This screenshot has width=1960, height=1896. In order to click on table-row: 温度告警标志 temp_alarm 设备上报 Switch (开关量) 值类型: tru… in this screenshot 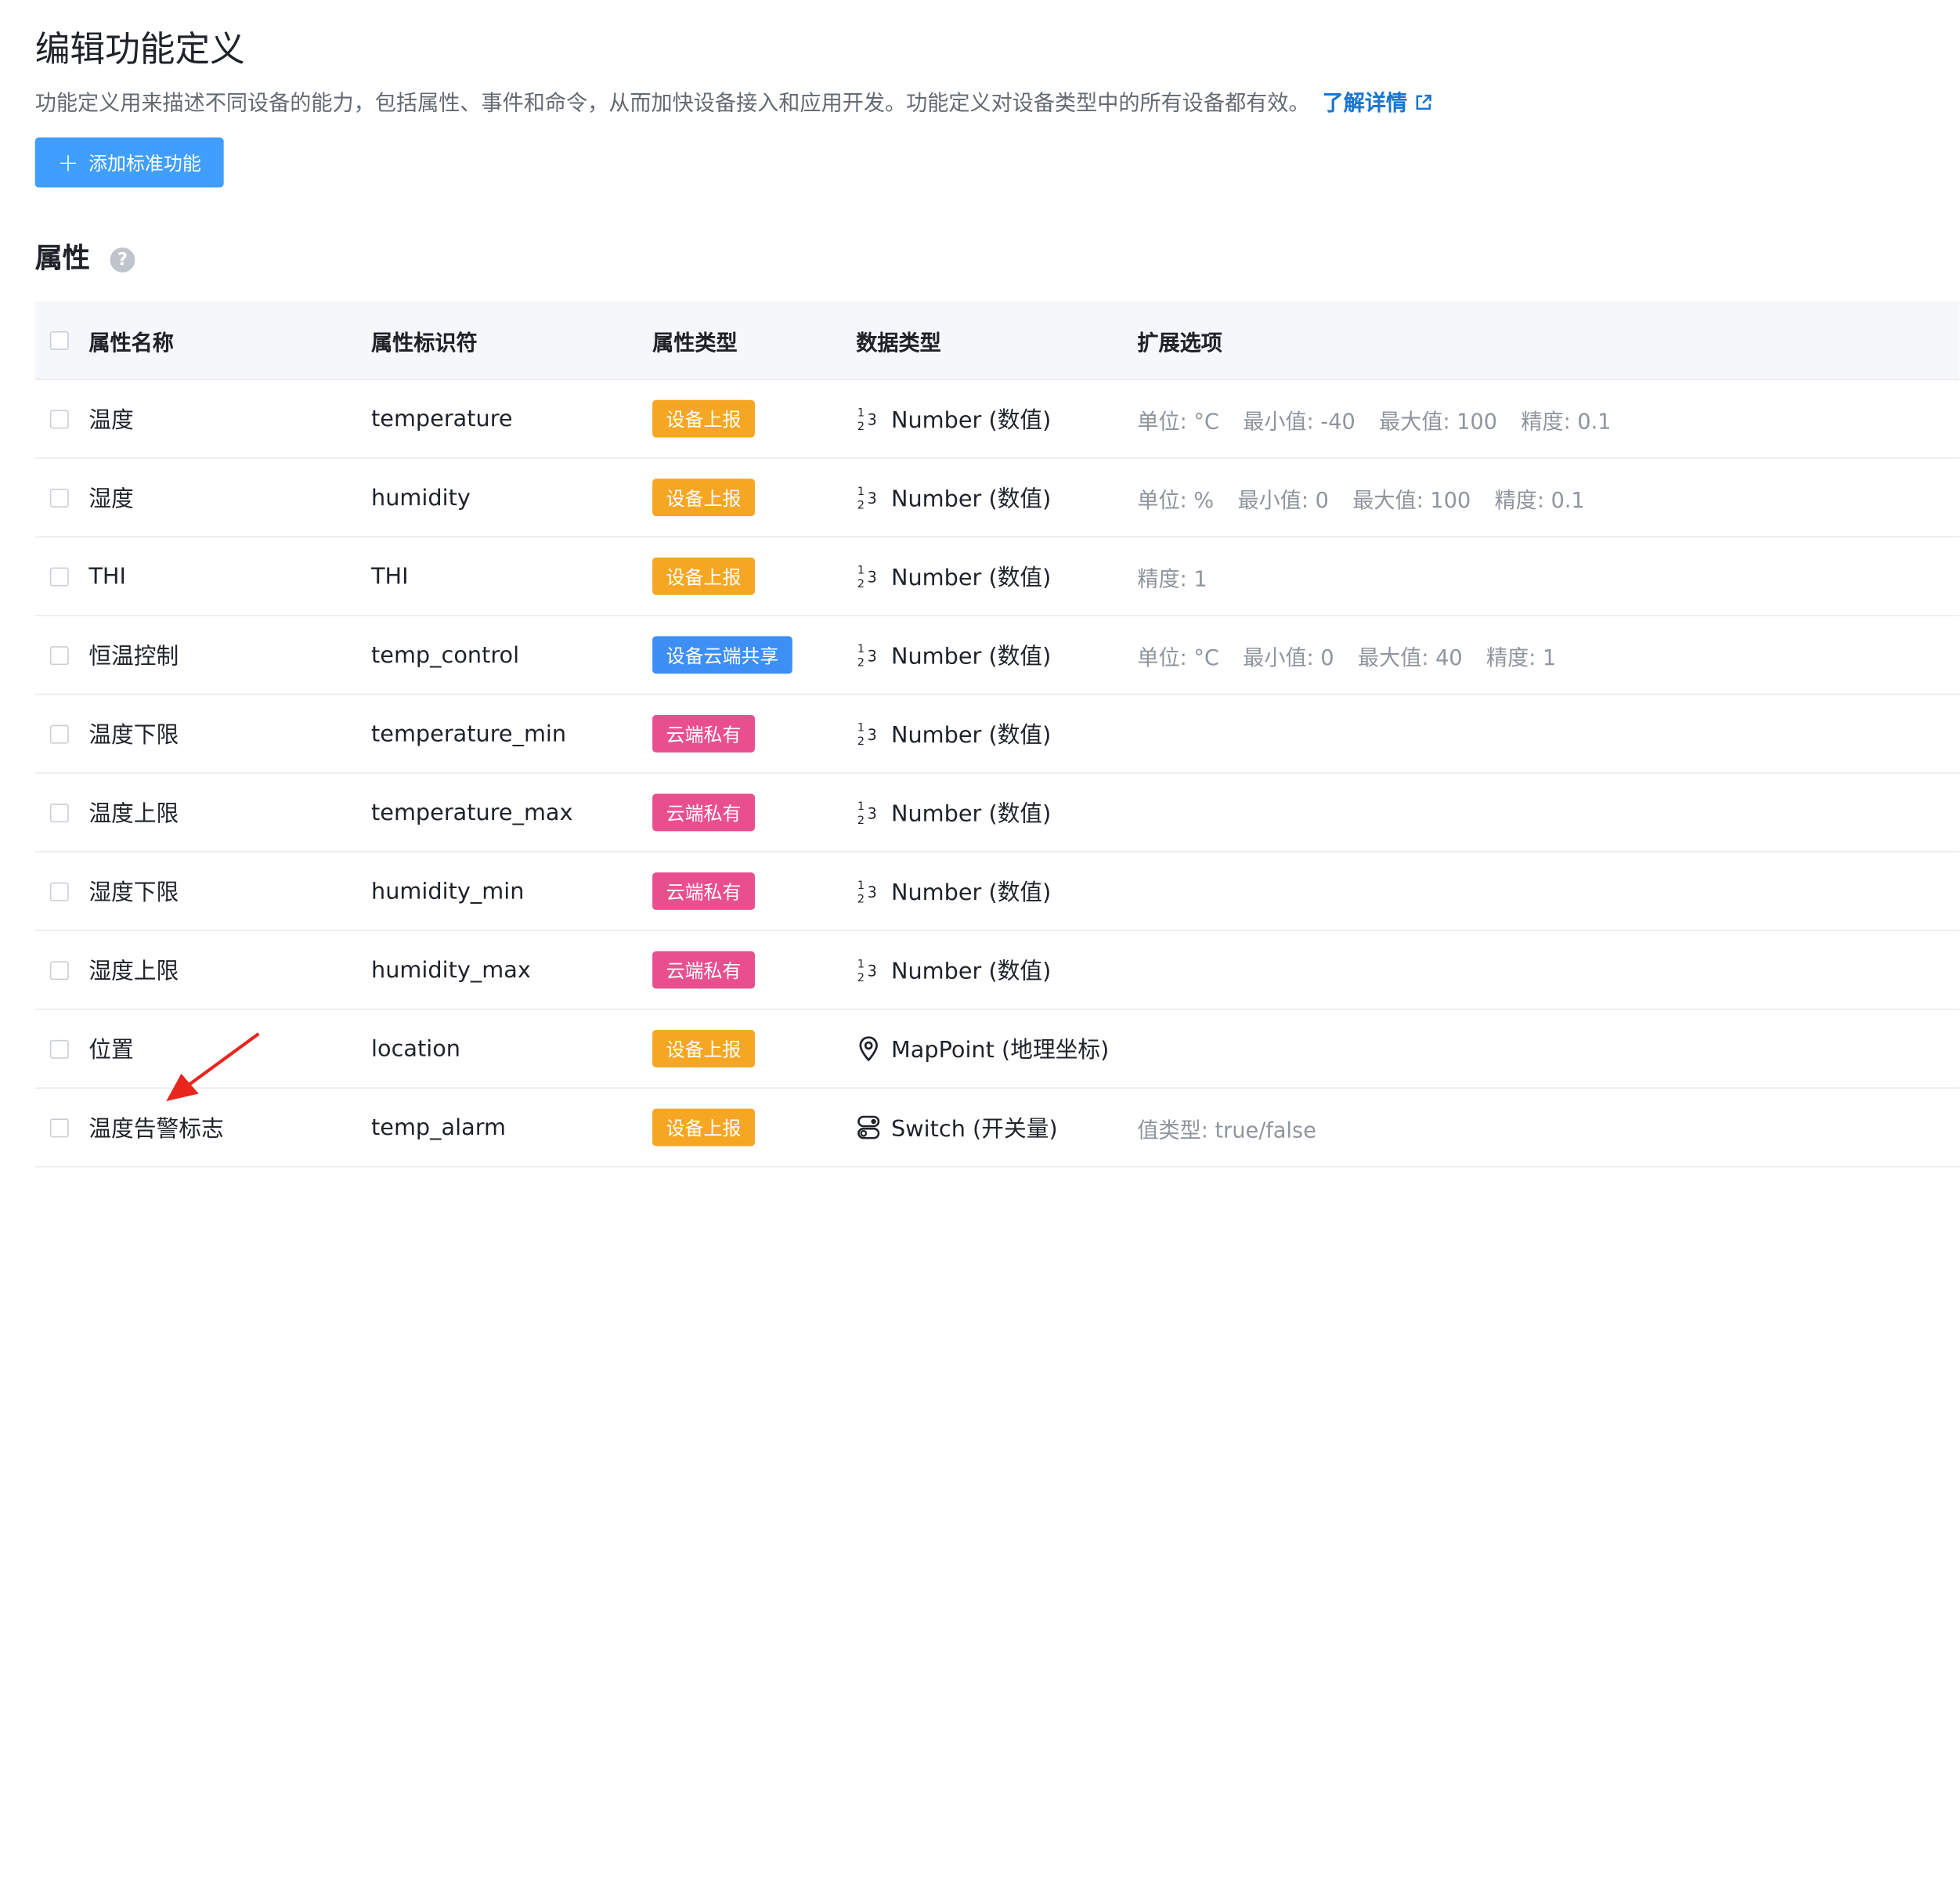, I will do `click(997, 1128)`.